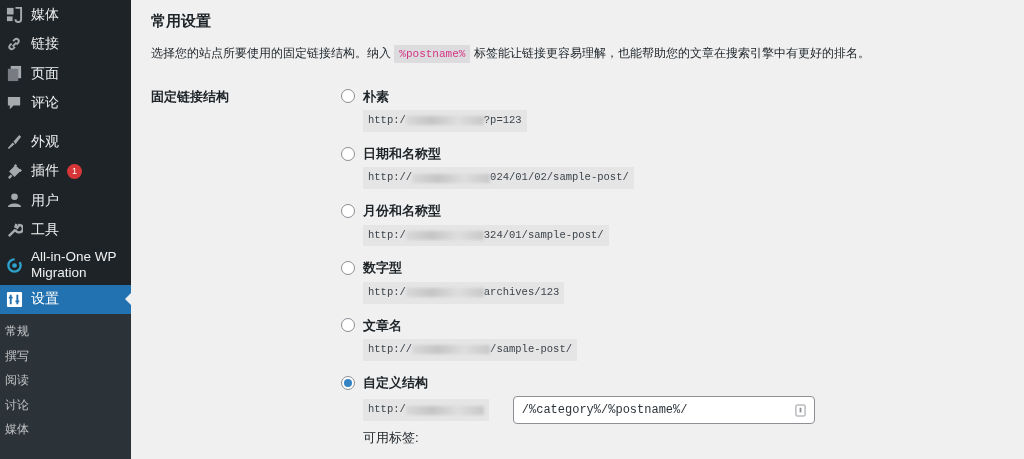 This screenshot has width=1024, height=459. I want to click on option-label: 月份和名称型, so click(402, 211).